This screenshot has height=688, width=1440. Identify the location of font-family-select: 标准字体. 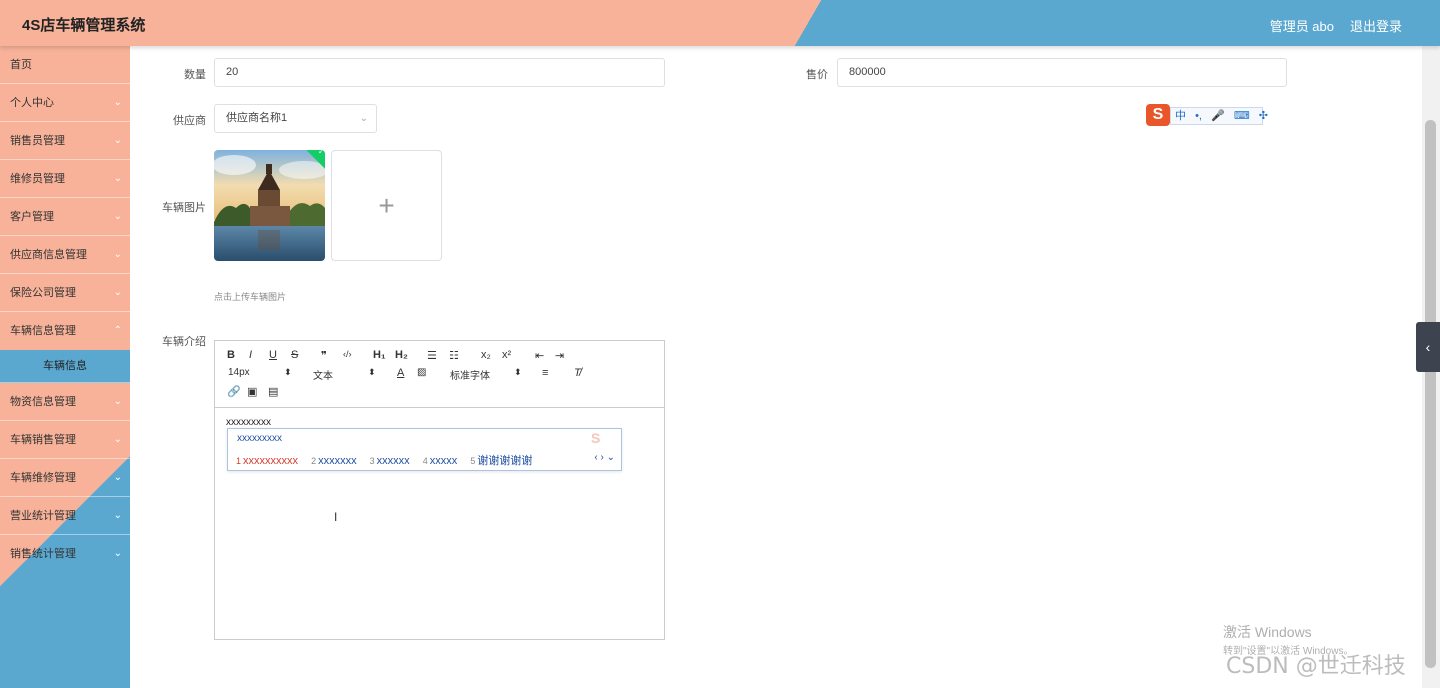
(470, 374).